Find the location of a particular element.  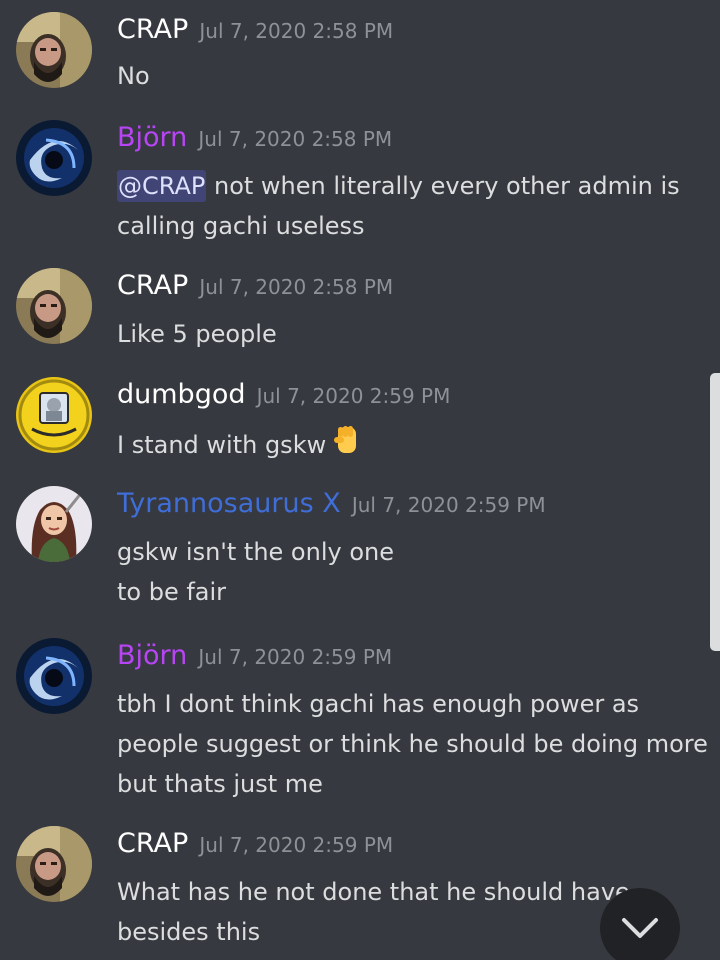

message-header: Björn Jul 7, 2020 2:59 PM is located at coordinates (254, 660).